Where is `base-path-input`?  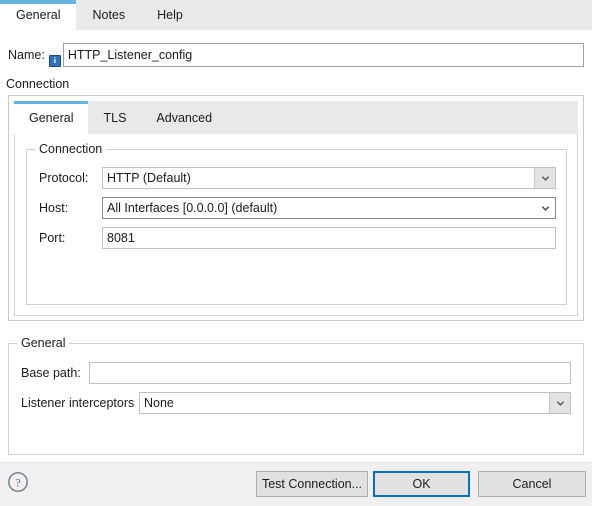 base-path-input is located at coordinates (330, 373).